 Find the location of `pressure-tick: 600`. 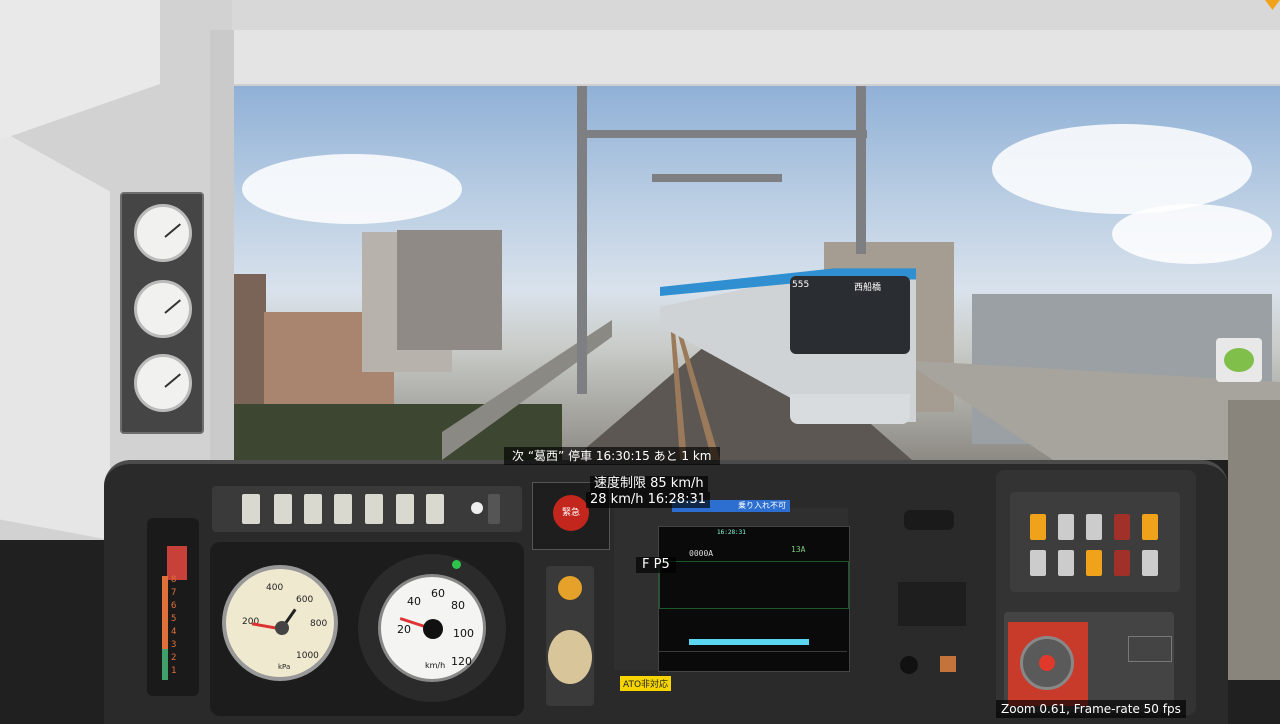

pressure-tick: 600 is located at coordinates (305, 600).